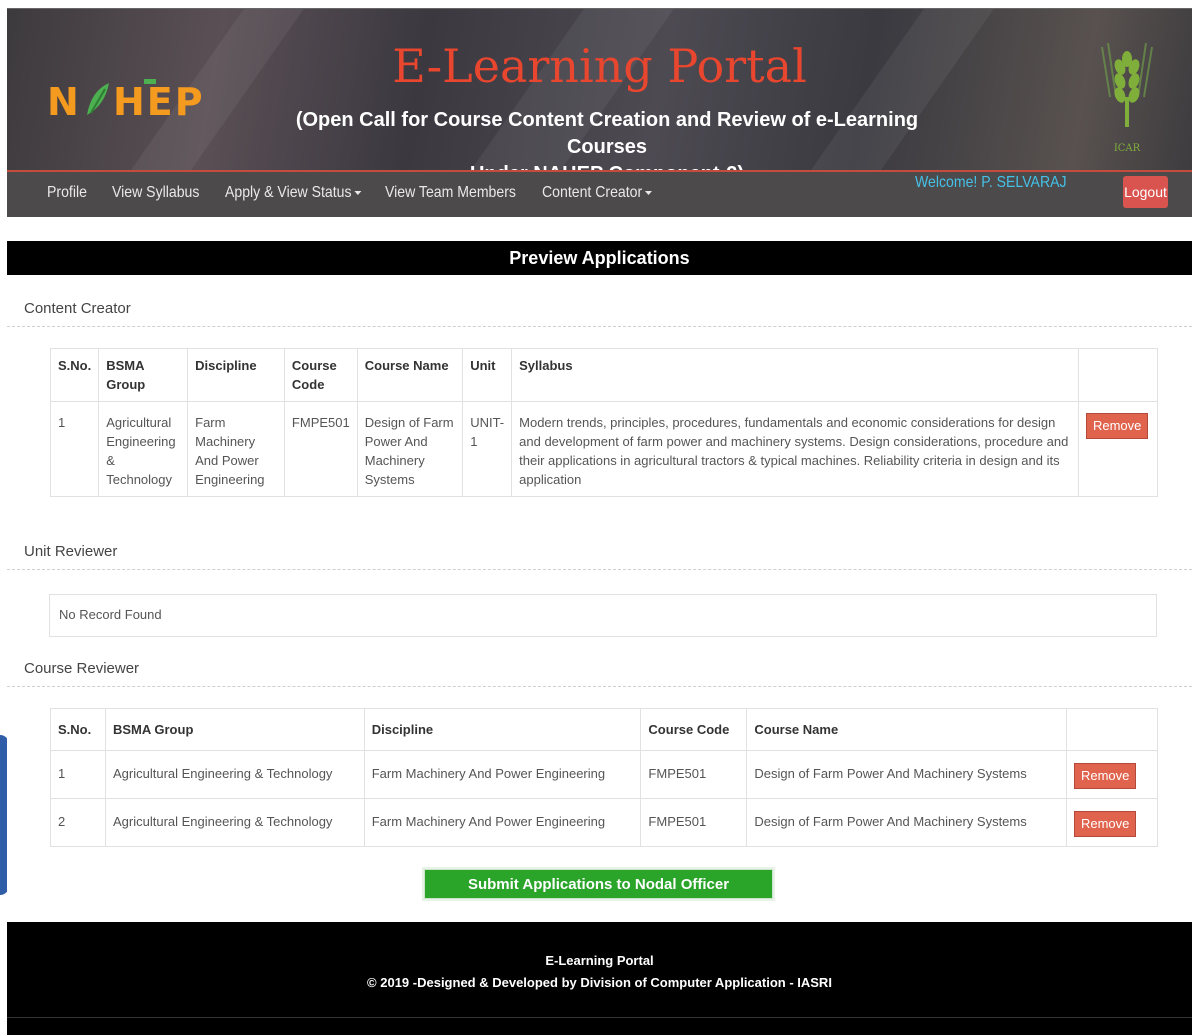 Image resolution: width=1192 pixels, height=1035 pixels. What do you see at coordinates (592, 192) in the screenshot?
I see `nav-item-label: Content Creator` at bounding box center [592, 192].